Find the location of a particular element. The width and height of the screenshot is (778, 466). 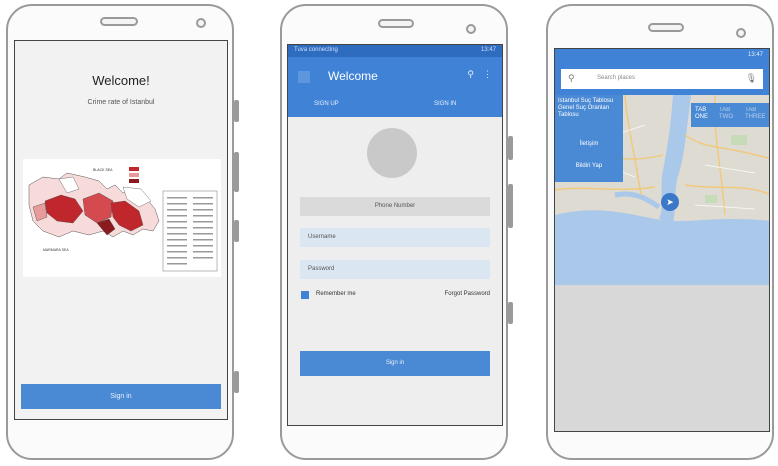

page-title: Welcome! is located at coordinates (121, 80).